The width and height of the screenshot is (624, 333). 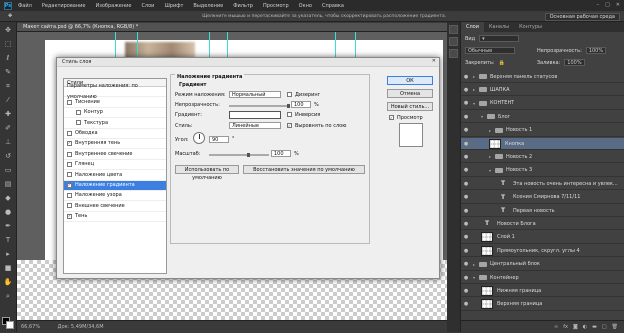 What do you see at coordinates (499, 27) in the screenshot?
I see `tab-channels: Каналы` at bounding box center [499, 27].